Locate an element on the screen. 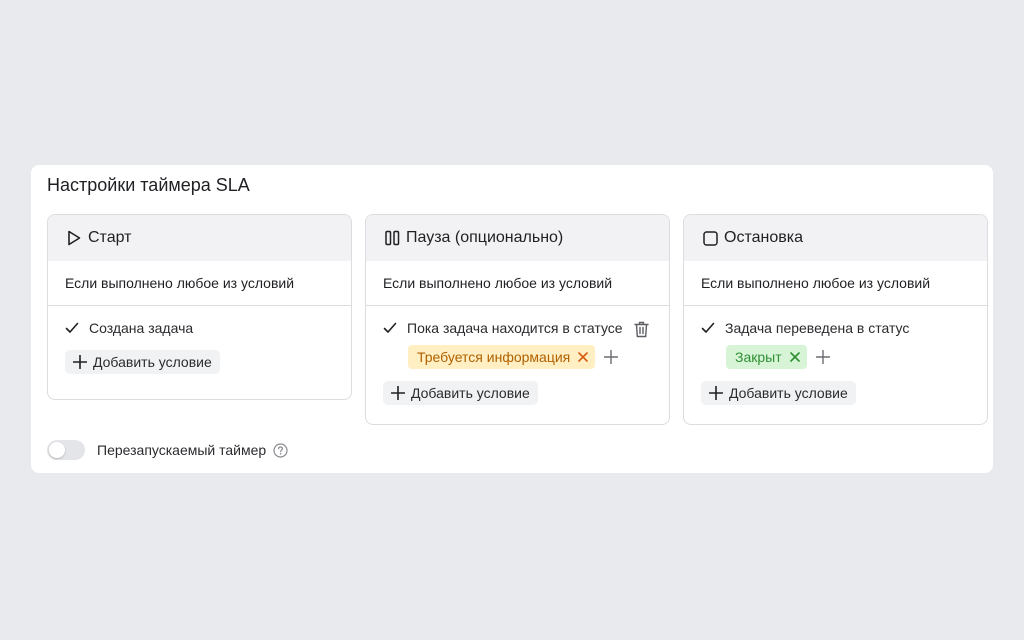  pause-card-title: Пауза (опционально) is located at coordinates (485, 237).